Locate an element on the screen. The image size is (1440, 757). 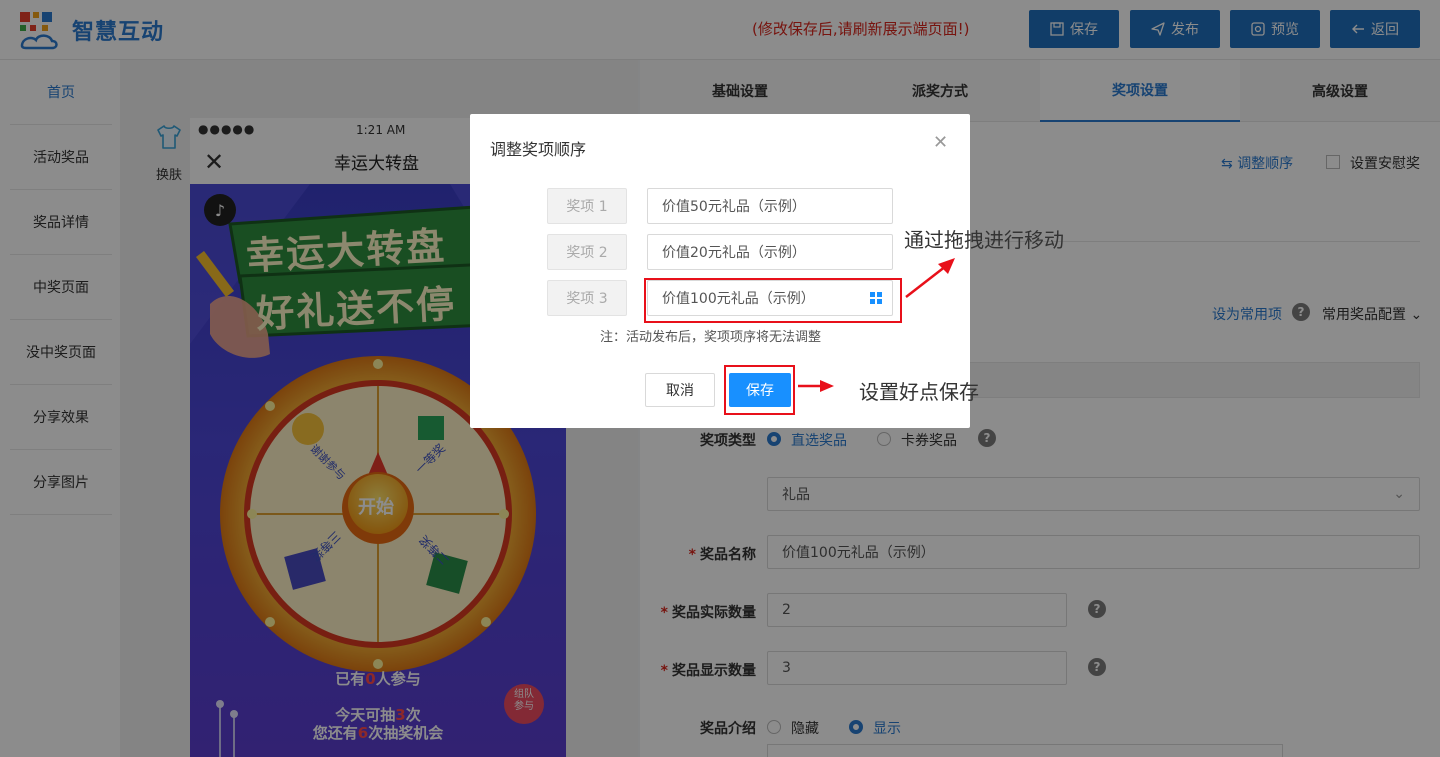
prize-order-label-1: 奖项 1 is located at coordinates (587, 206).